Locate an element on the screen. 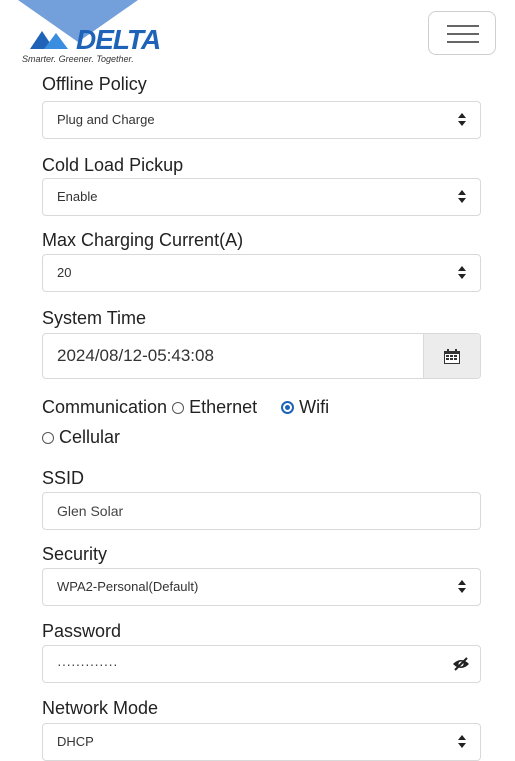 This screenshot has height=761, width=515. delta-logo-icon is located at coordinates (49, 40).